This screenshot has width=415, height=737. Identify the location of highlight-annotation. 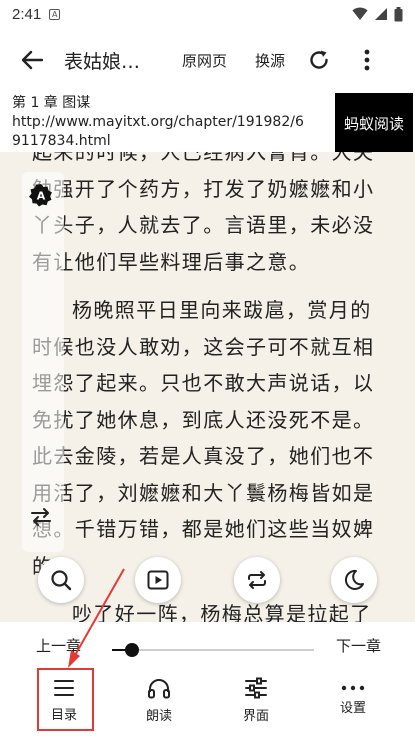
(65, 699).